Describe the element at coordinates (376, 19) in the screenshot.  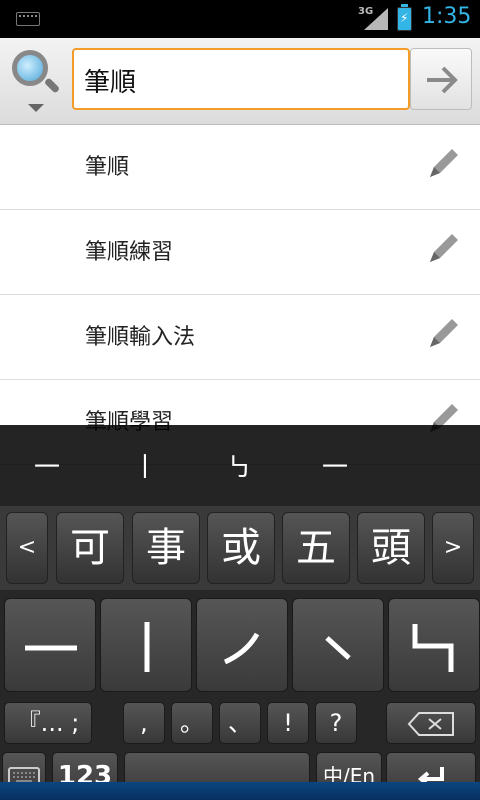
I see `signal-strength-icon` at that location.